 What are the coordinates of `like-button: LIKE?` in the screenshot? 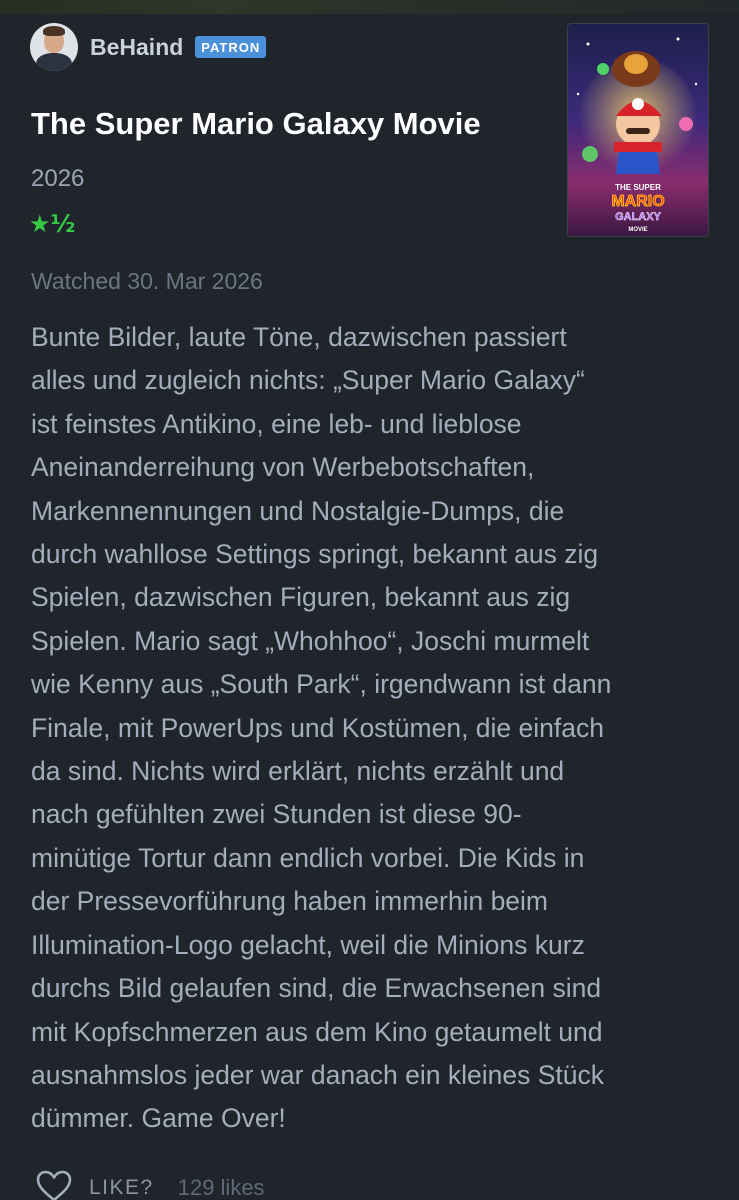 It's located at (121, 1188).